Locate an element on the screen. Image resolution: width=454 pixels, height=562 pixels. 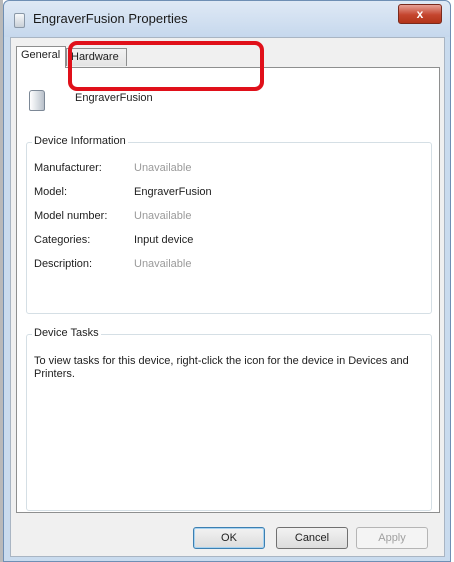
window-title: EngraverFusion Properties is located at coordinates (110, 18).